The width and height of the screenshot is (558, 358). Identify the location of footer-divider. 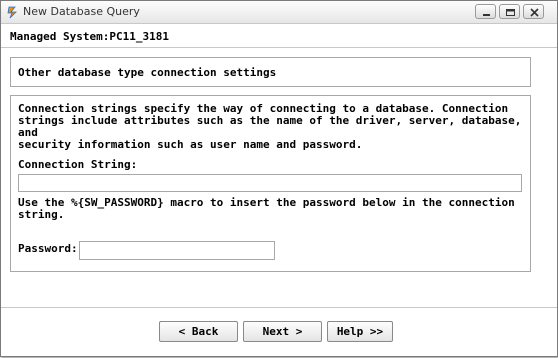
(279, 307).